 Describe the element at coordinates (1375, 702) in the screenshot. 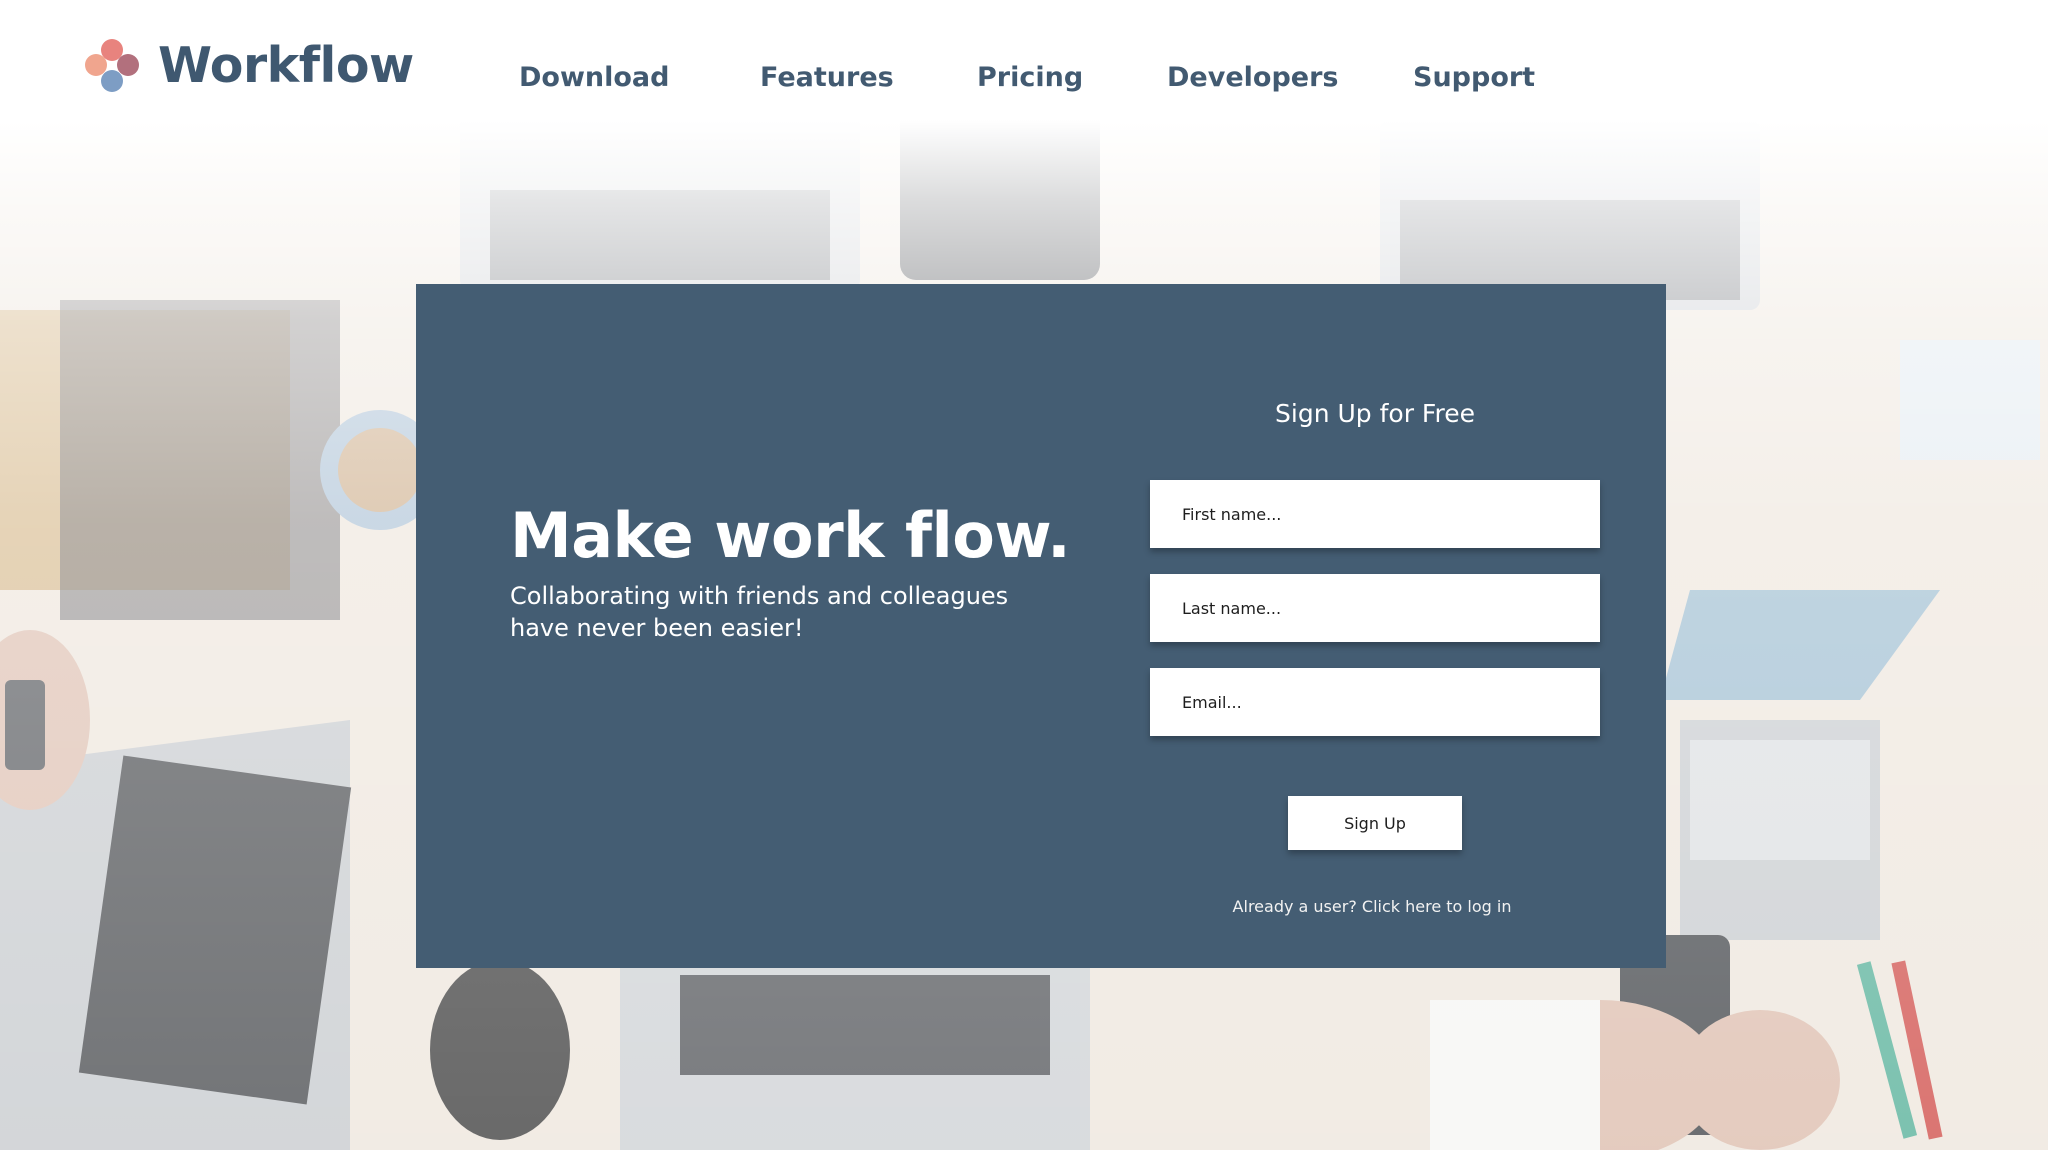

I see `email-input` at that location.